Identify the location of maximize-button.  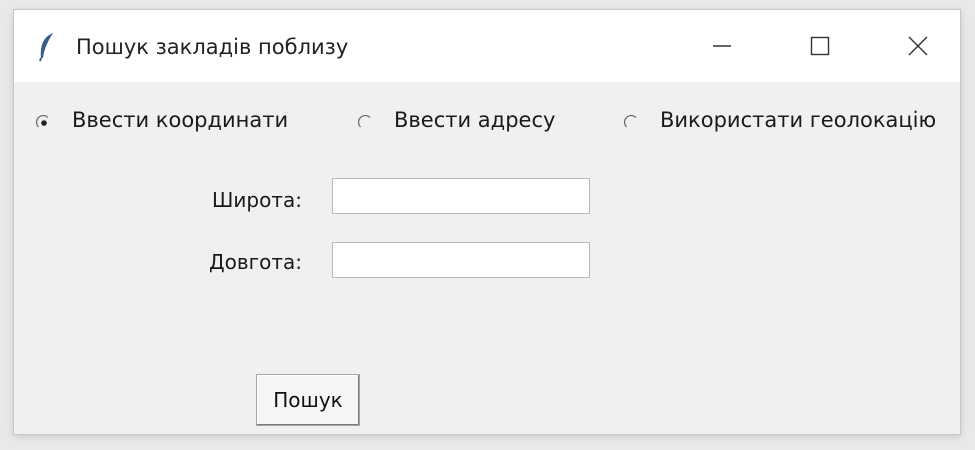
(820, 46).